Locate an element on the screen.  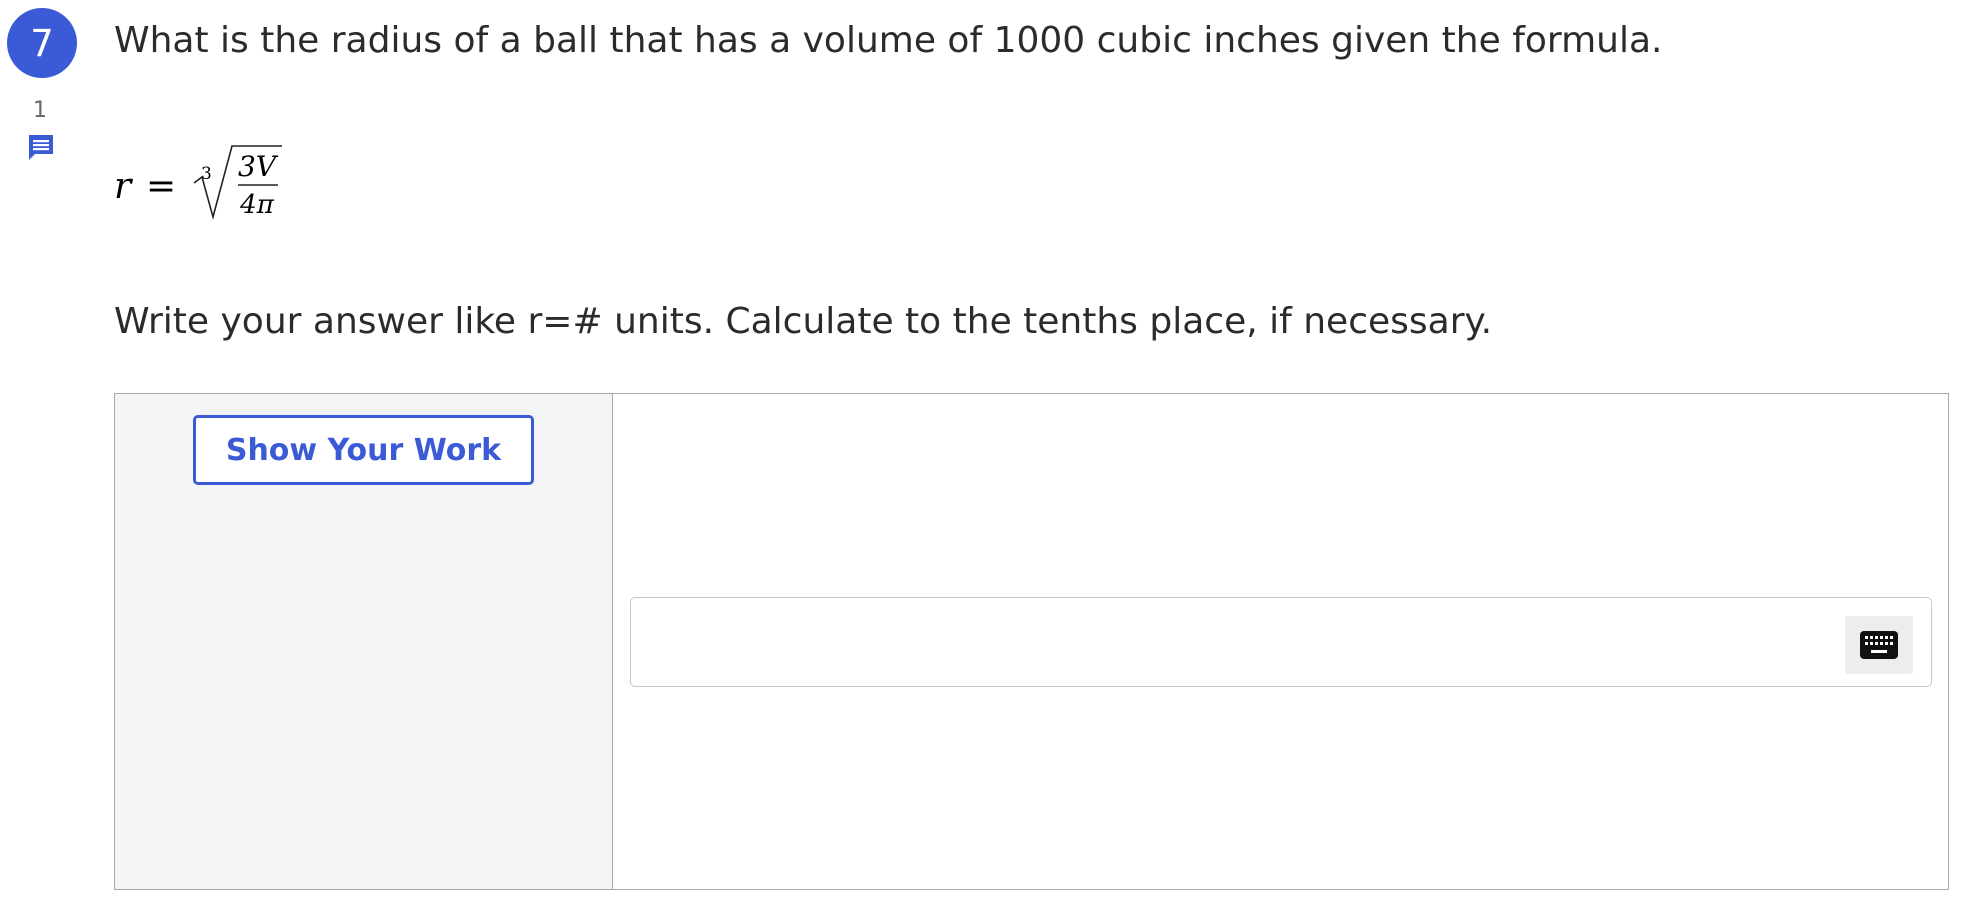
show-work-panel: Show Your Work is located at coordinates (364, 641).